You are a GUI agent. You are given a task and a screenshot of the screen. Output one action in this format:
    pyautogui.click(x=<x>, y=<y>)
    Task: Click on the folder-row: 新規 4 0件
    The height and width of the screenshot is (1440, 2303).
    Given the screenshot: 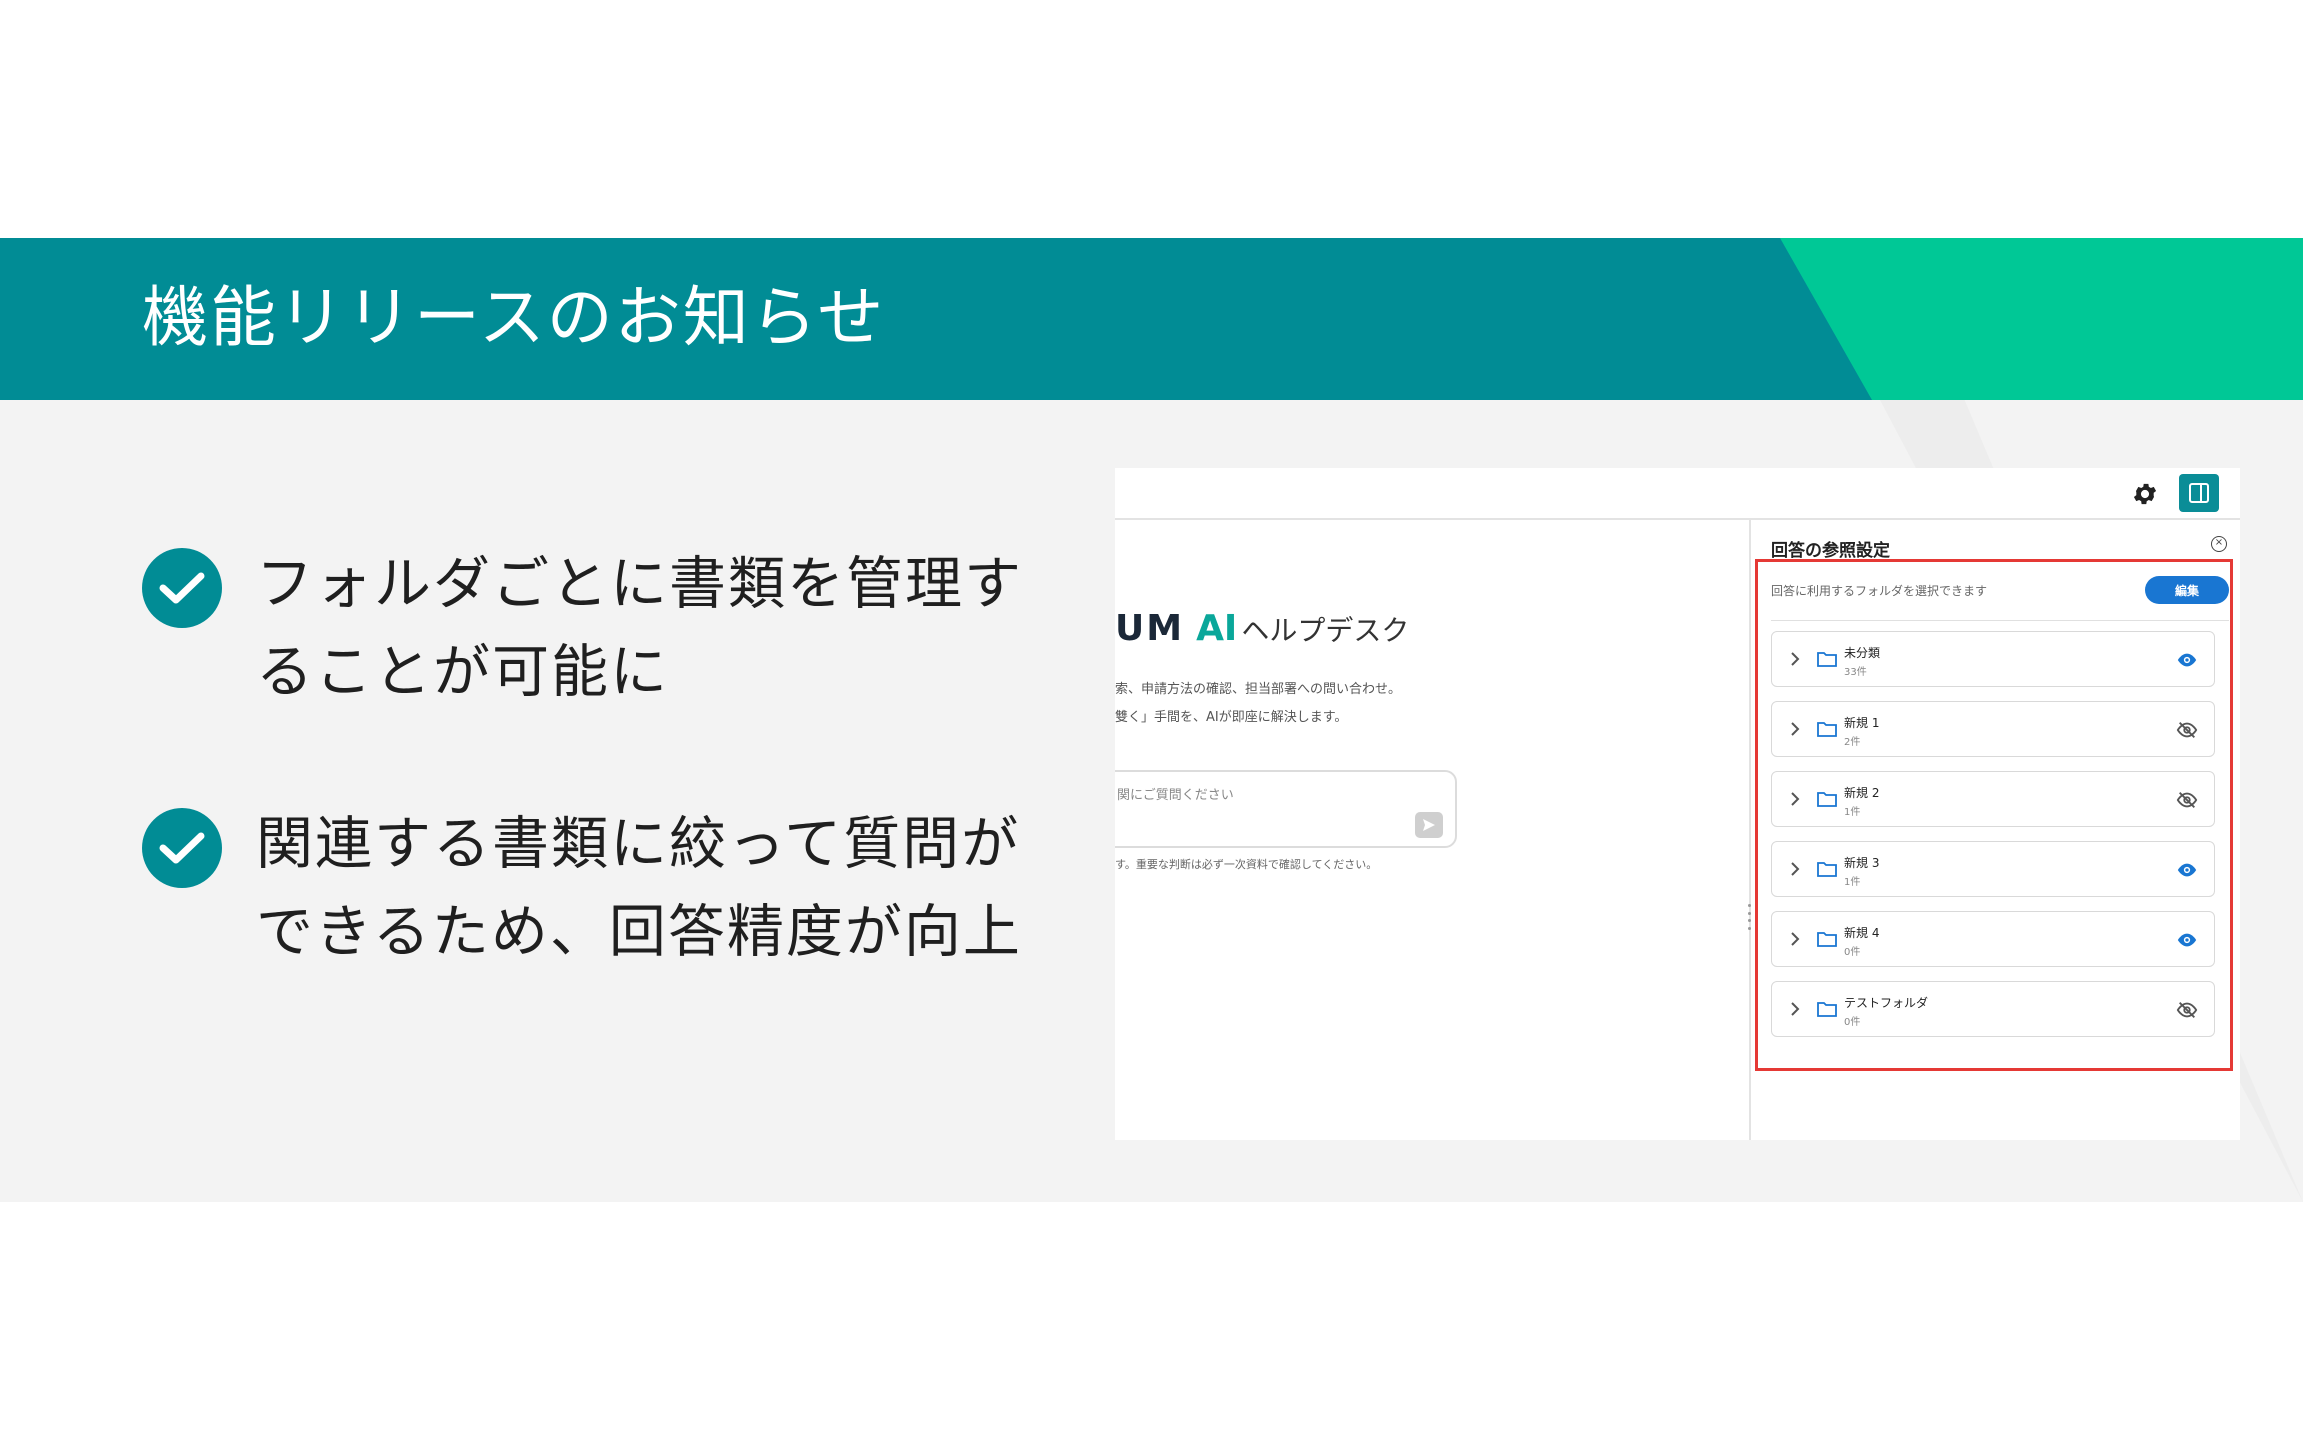 What is the action you would take?
    pyautogui.click(x=1993, y=939)
    